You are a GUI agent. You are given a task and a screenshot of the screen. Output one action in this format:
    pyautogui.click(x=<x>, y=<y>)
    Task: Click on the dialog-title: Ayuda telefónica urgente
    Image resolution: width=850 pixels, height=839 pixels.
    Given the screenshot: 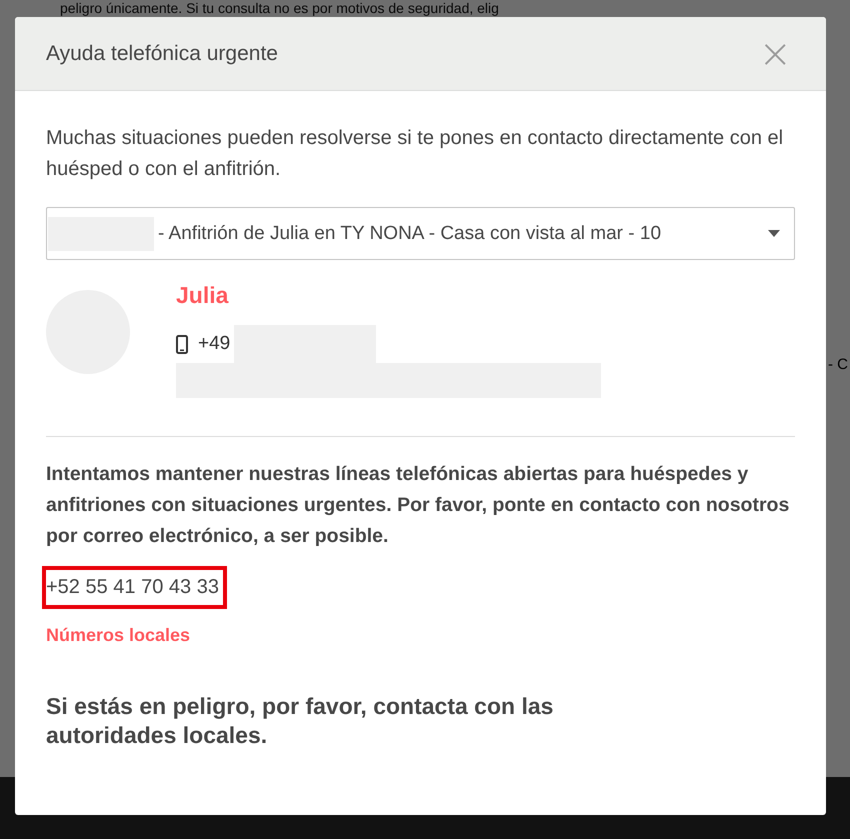 What is the action you would take?
    pyautogui.click(x=162, y=54)
    